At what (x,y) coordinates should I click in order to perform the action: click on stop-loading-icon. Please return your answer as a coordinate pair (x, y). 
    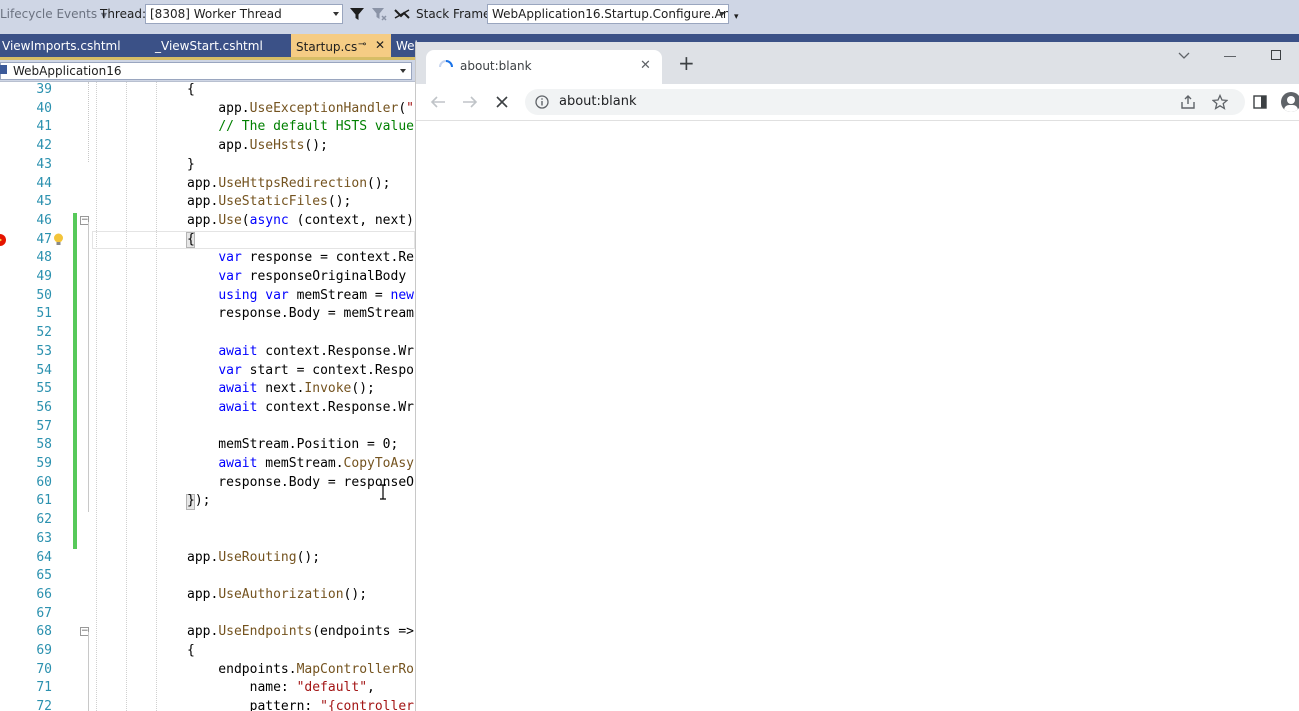
    Looking at the image, I should click on (502, 102).